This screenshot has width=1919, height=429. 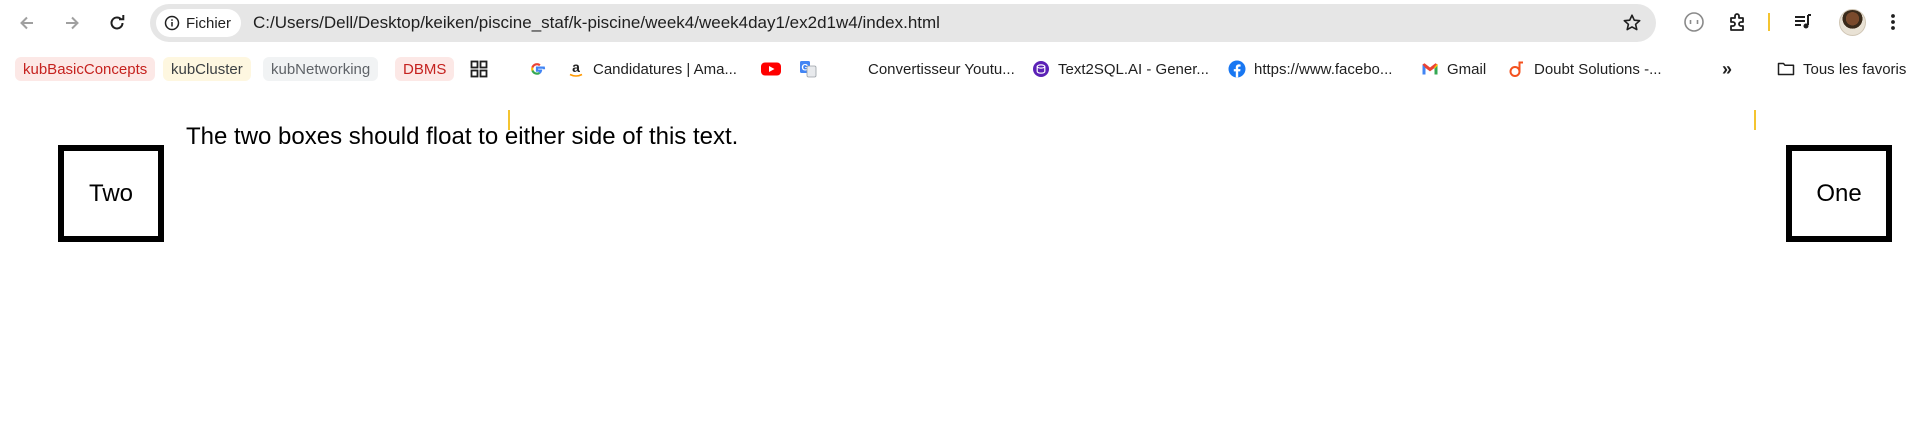 What do you see at coordinates (1041, 69) in the screenshot?
I see `text2sql-icon` at bounding box center [1041, 69].